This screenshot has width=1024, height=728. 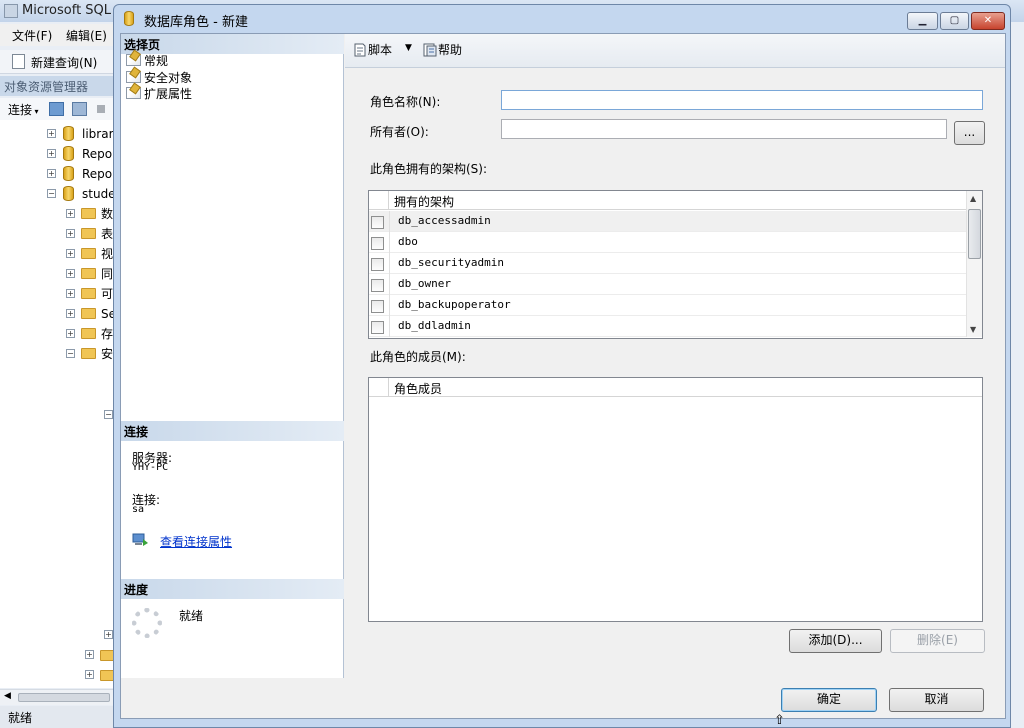 I want to click on schema-row: db_securityadmin, so click(x=667, y=263).